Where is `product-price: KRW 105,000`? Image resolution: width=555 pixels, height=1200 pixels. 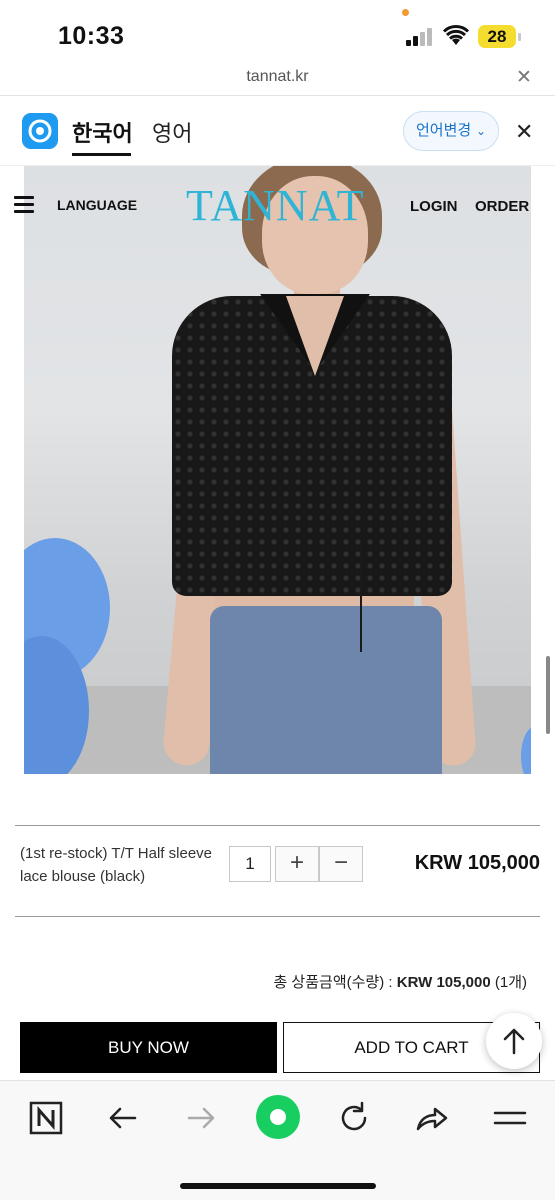
product-price: KRW 105,000 is located at coordinates (477, 863).